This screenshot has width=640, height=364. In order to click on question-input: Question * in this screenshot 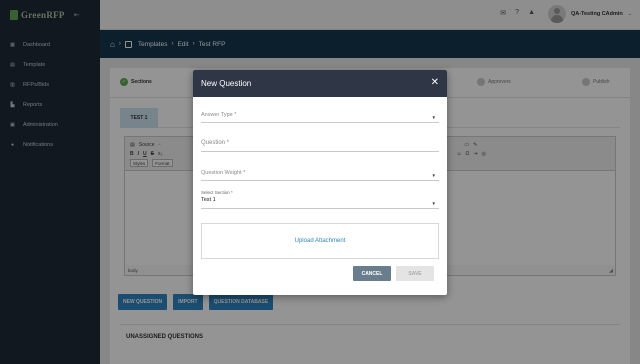, I will do `click(320, 146)`.